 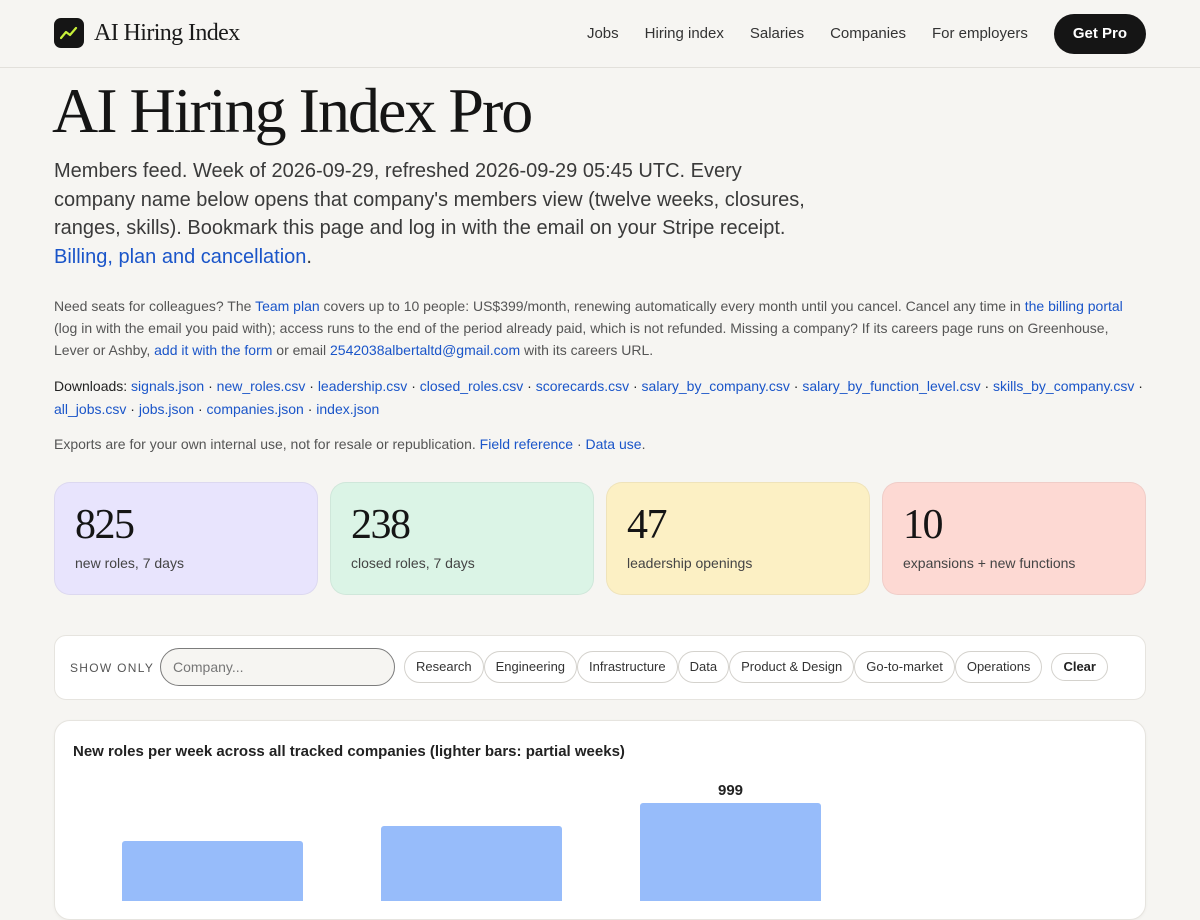 I want to click on nav-companies: Companies, so click(x=868, y=34).